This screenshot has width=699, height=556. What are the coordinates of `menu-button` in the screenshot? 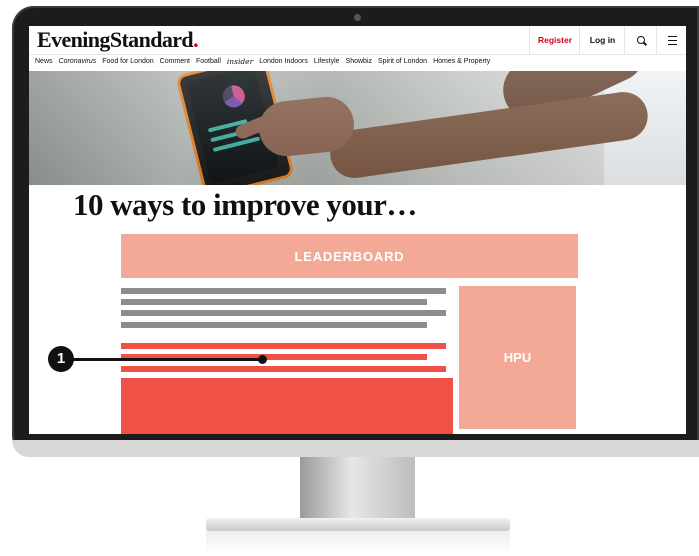 It's located at (671, 40).